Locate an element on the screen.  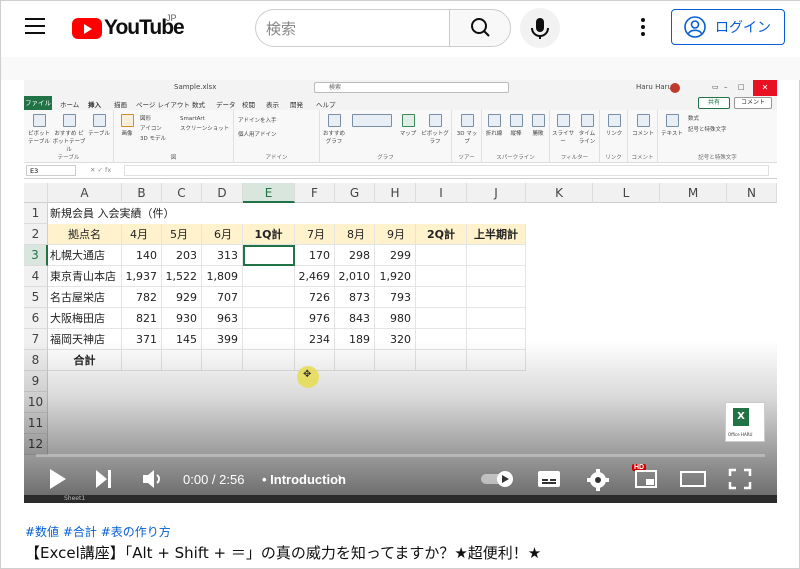
smartart-label: SmartArt is located at coordinates (192, 119).